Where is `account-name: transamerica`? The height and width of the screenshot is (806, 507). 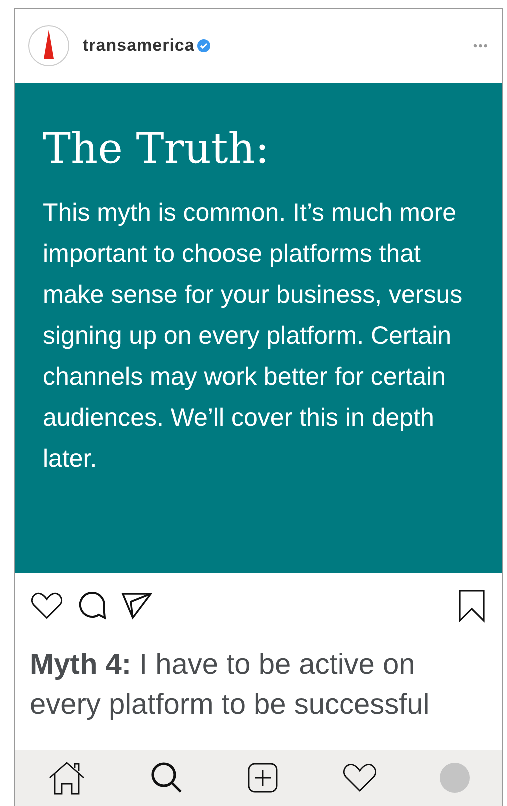
account-name: transamerica is located at coordinates (139, 46).